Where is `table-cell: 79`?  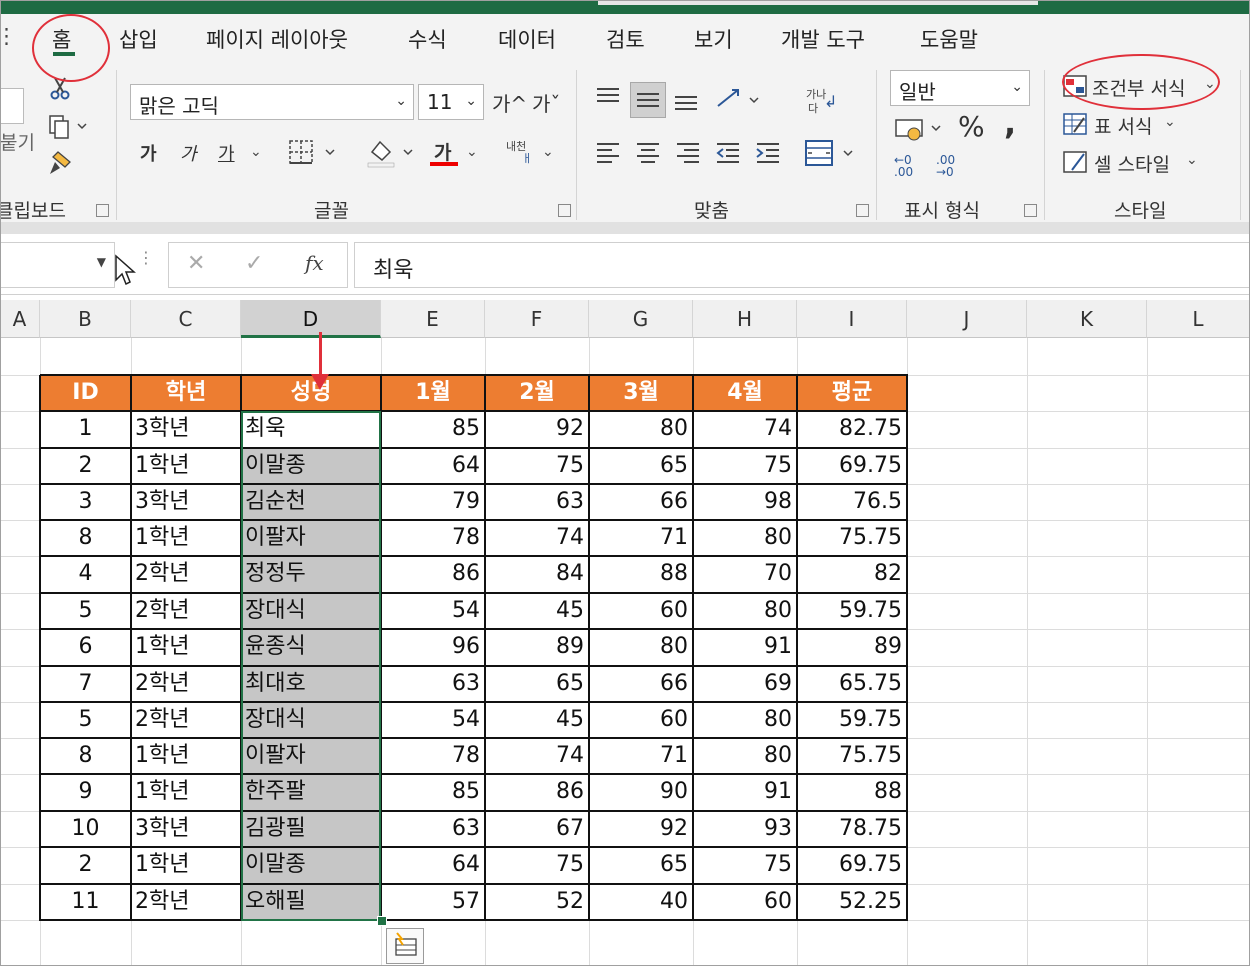 table-cell: 79 is located at coordinates (433, 502).